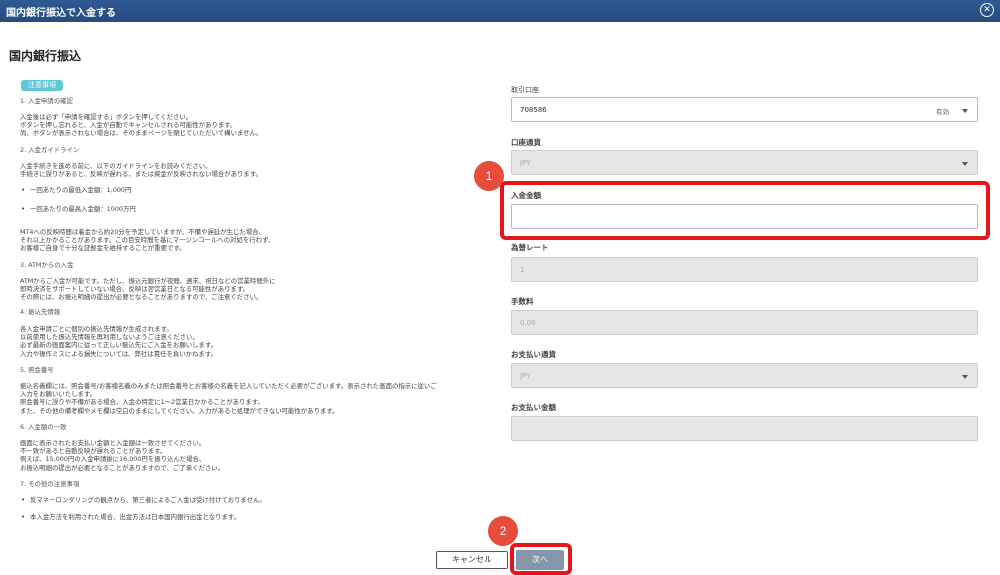 This screenshot has width=1000, height=575. What do you see at coordinates (942, 112) in the screenshot?
I see `account-status: 有効` at bounding box center [942, 112].